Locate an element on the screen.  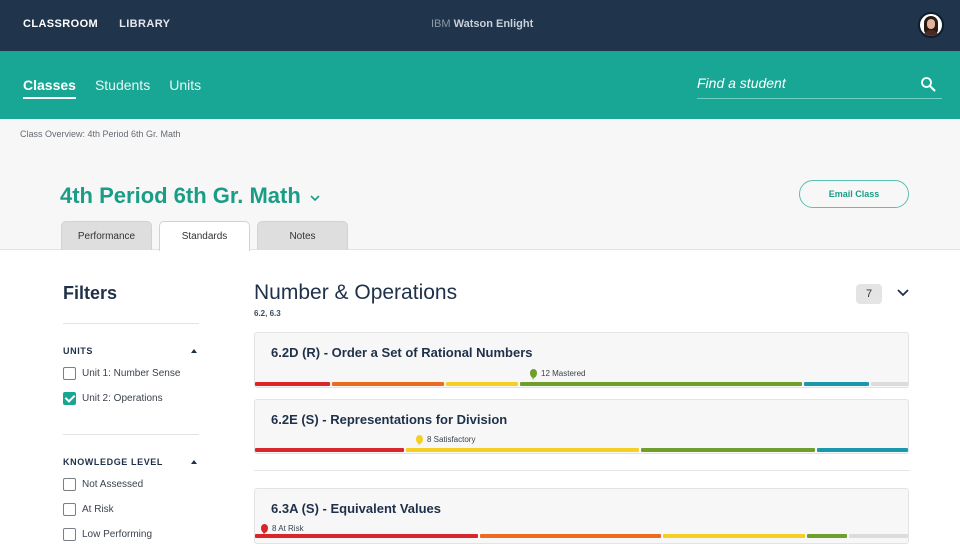
top-bar: CLASSROOM LIBRARY IBM Watson Enlight is located at coordinates (480, 25).